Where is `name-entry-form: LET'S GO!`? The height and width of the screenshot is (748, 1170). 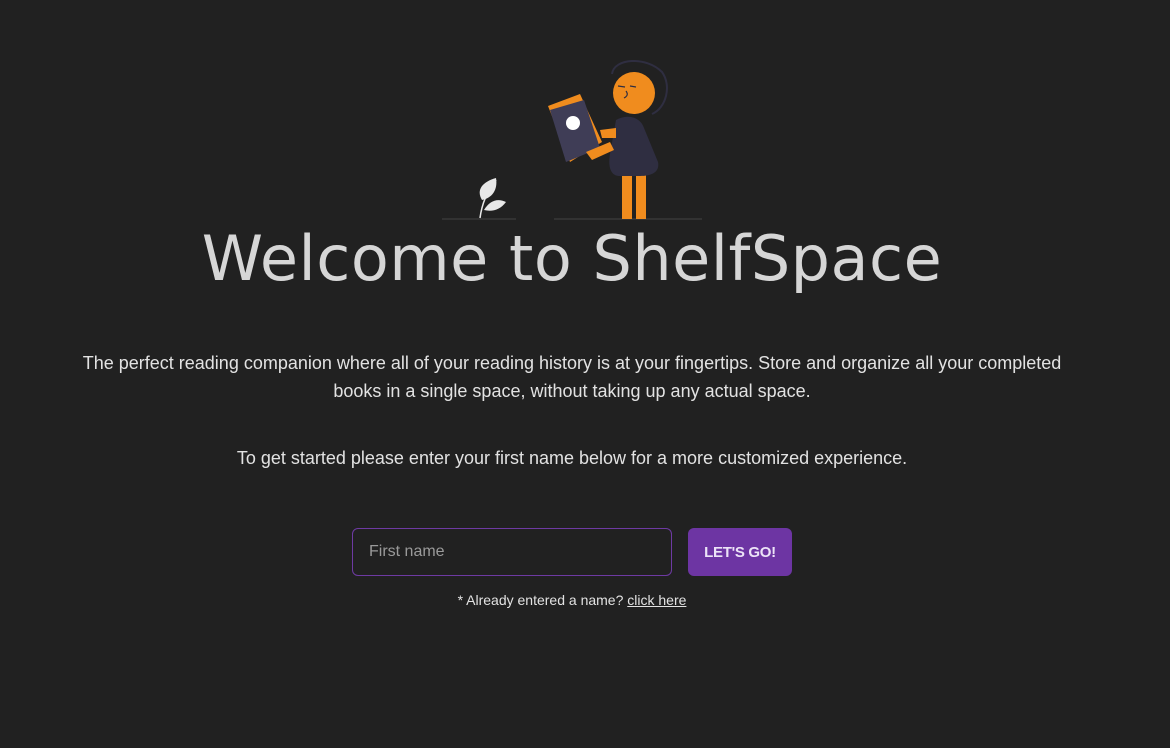 name-entry-form: LET'S GO! is located at coordinates (572, 552).